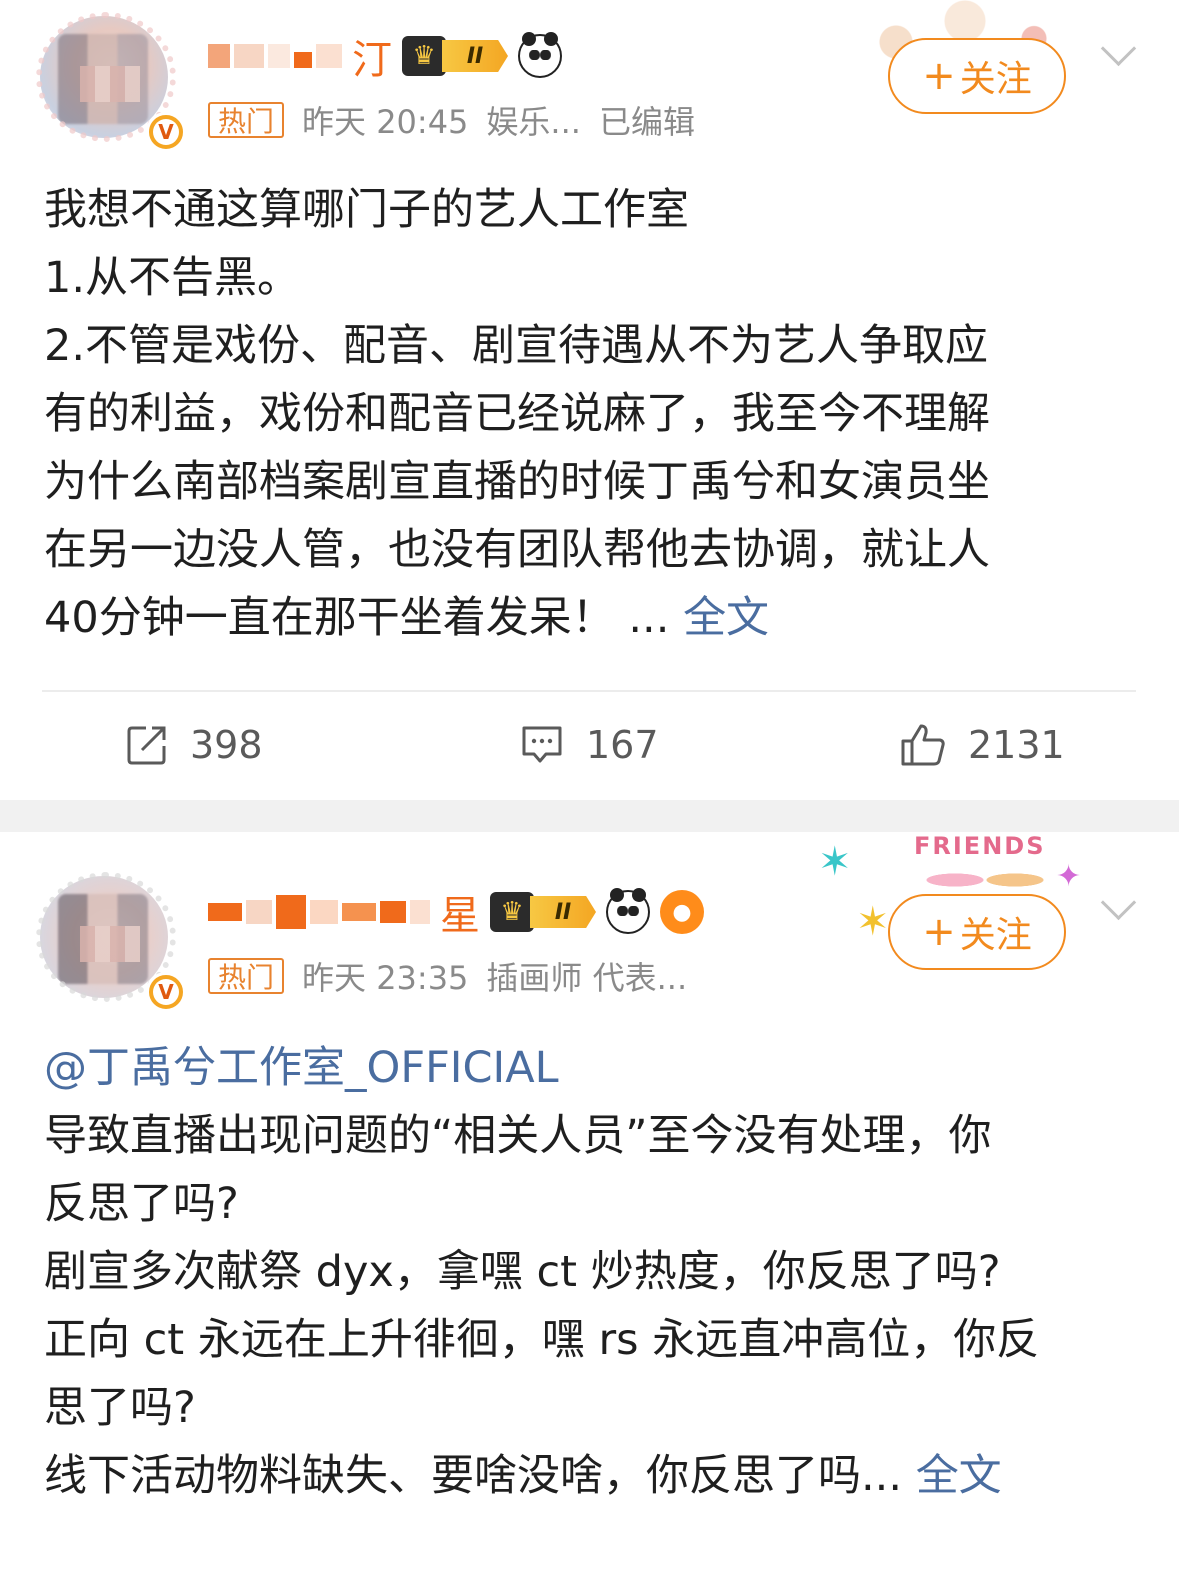  I want to click on content-line: 正向 ct 永远在上升徘徊，嘿 rs 永远直冲高位，你反, so click(542, 1340).